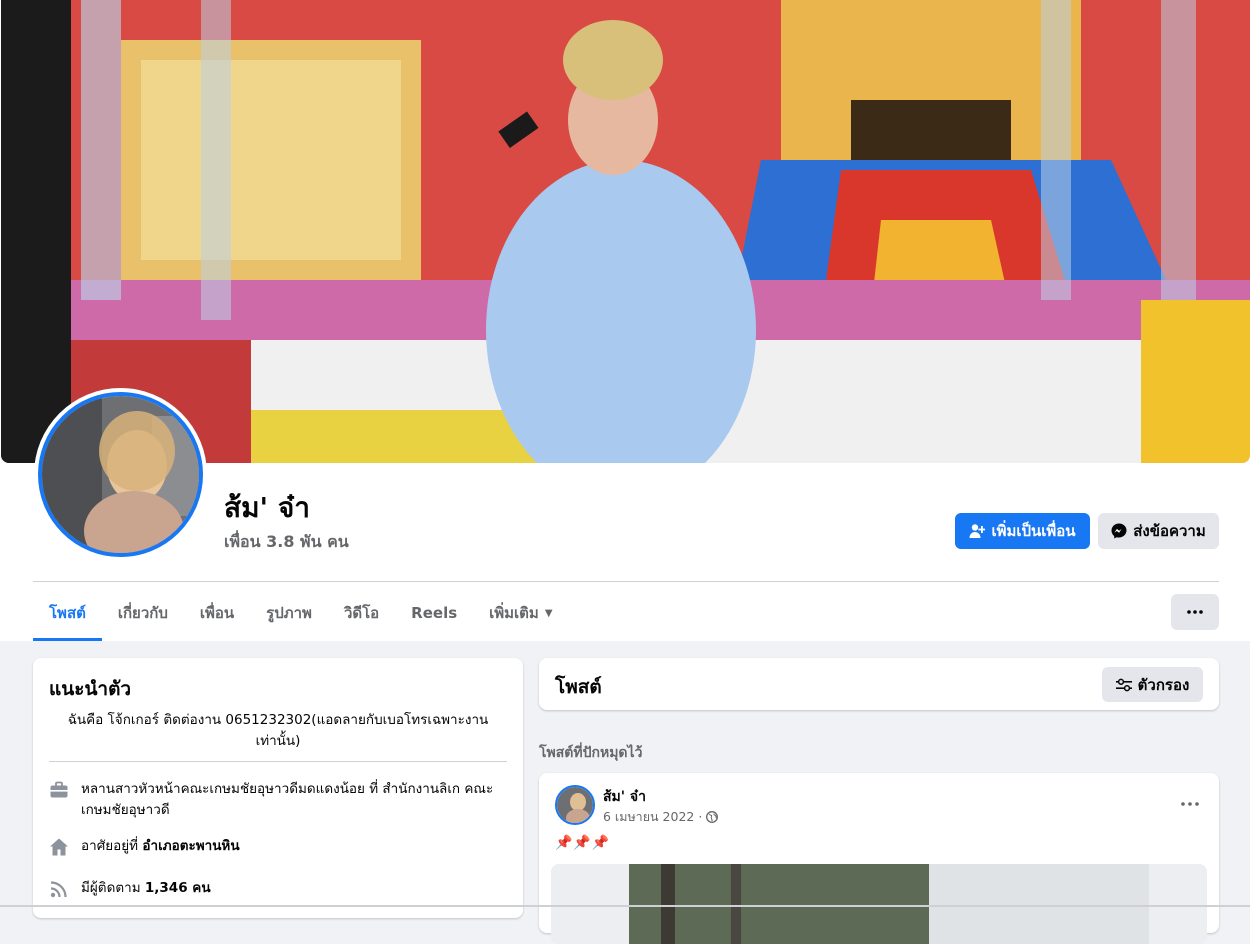 This screenshot has width=1250, height=944. I want to click on filter-button: ตัวกรอง, so click(1152, 684).